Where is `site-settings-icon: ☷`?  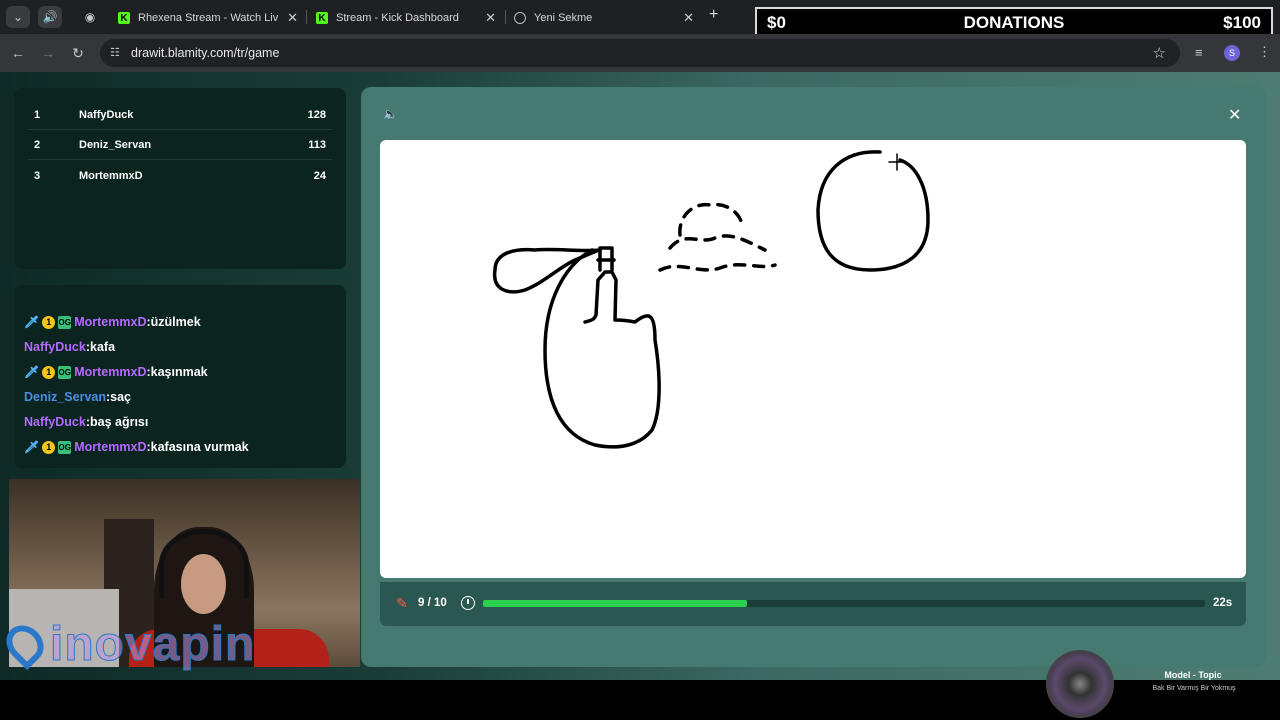
site-settings-icon: ☷ is located at coordinates (117, 53).